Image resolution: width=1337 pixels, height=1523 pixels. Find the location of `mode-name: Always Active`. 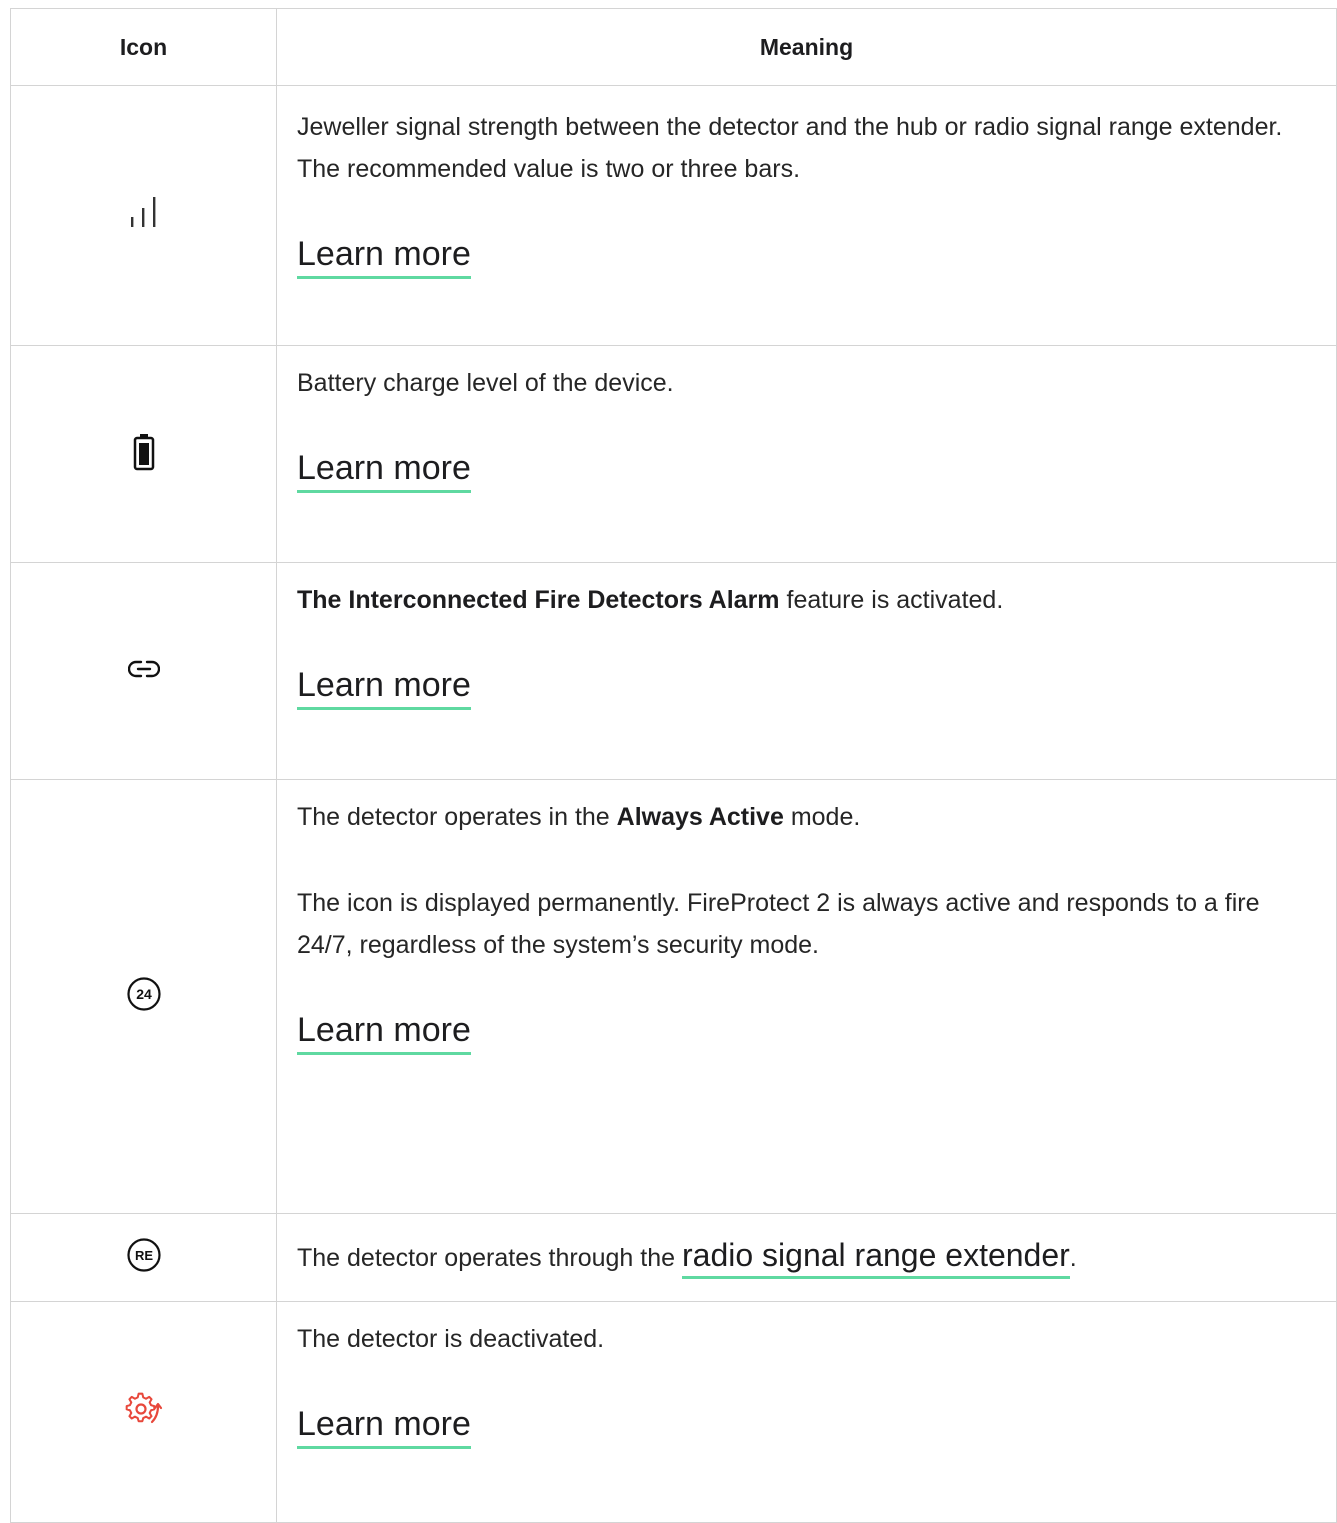

mode-name: Always Active is located at coordinates (700, 817).